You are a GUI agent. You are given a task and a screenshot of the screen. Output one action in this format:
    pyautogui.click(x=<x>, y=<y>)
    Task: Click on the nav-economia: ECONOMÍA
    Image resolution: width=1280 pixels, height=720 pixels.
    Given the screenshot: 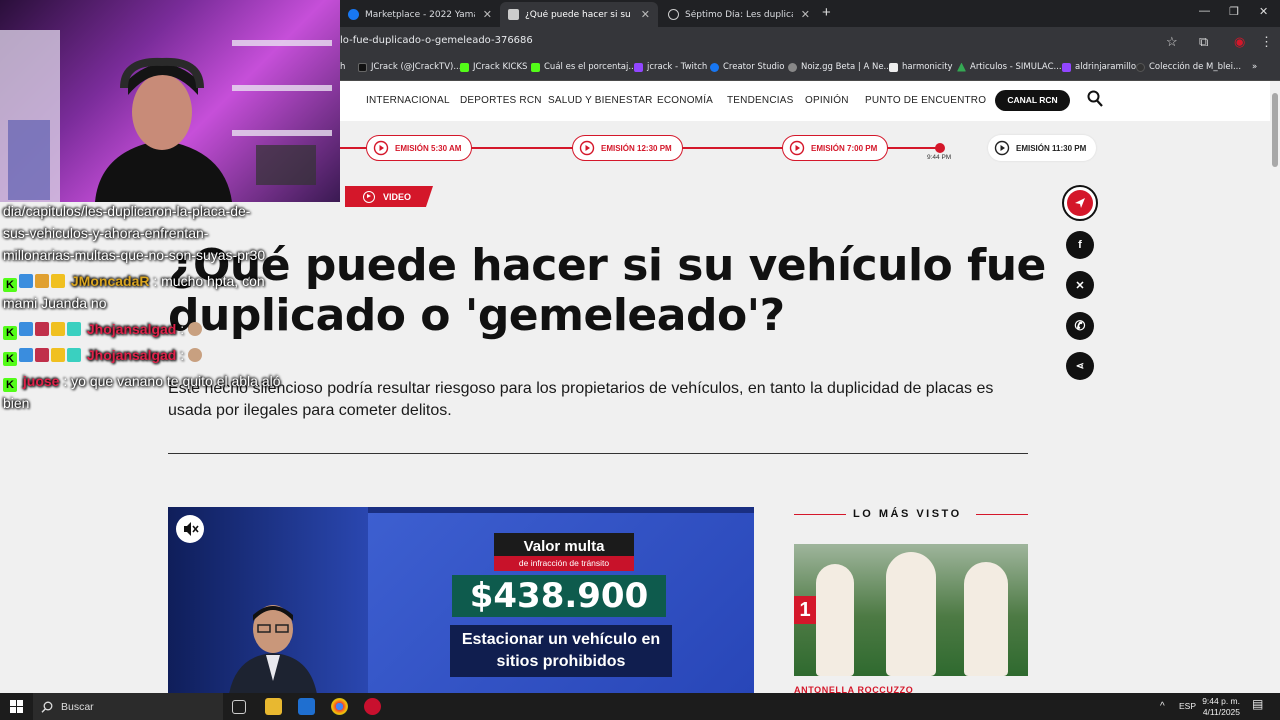 What is the action you would take?
    pyautogui.click(x=685, y=100)
    